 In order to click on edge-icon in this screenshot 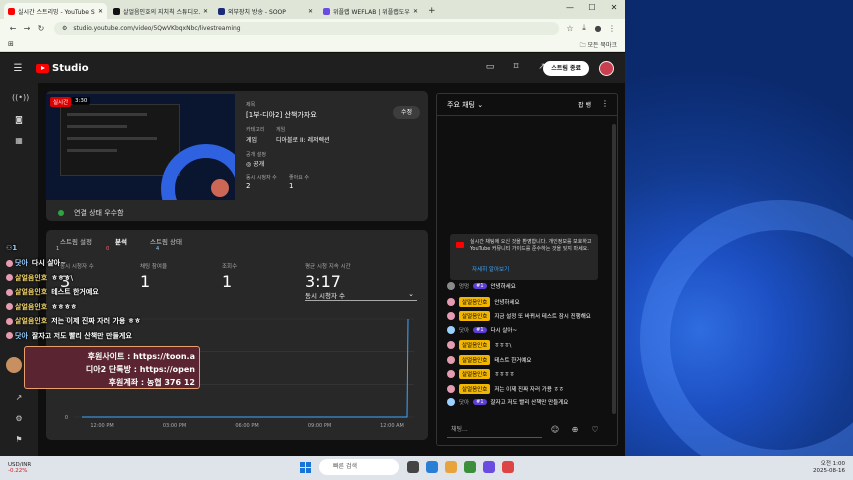, I will do `click(432, 467)`.